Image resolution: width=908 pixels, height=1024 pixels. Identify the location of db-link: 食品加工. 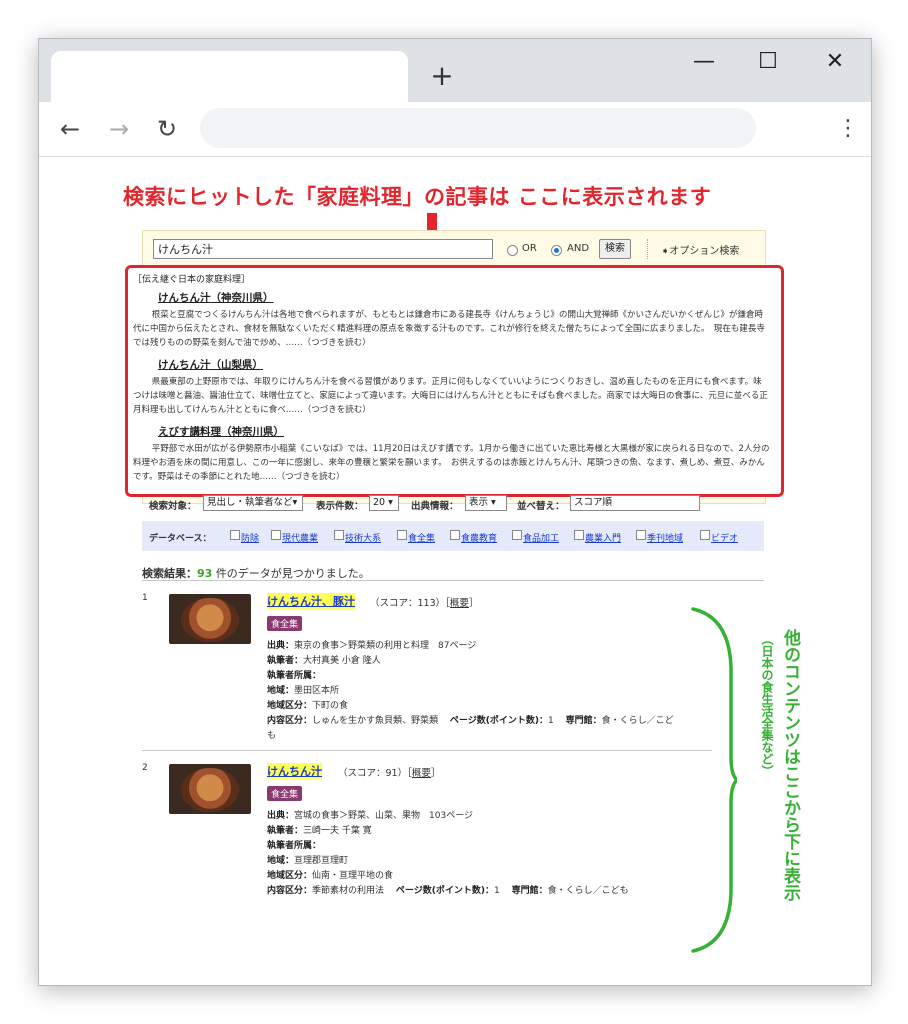
(541, 537).